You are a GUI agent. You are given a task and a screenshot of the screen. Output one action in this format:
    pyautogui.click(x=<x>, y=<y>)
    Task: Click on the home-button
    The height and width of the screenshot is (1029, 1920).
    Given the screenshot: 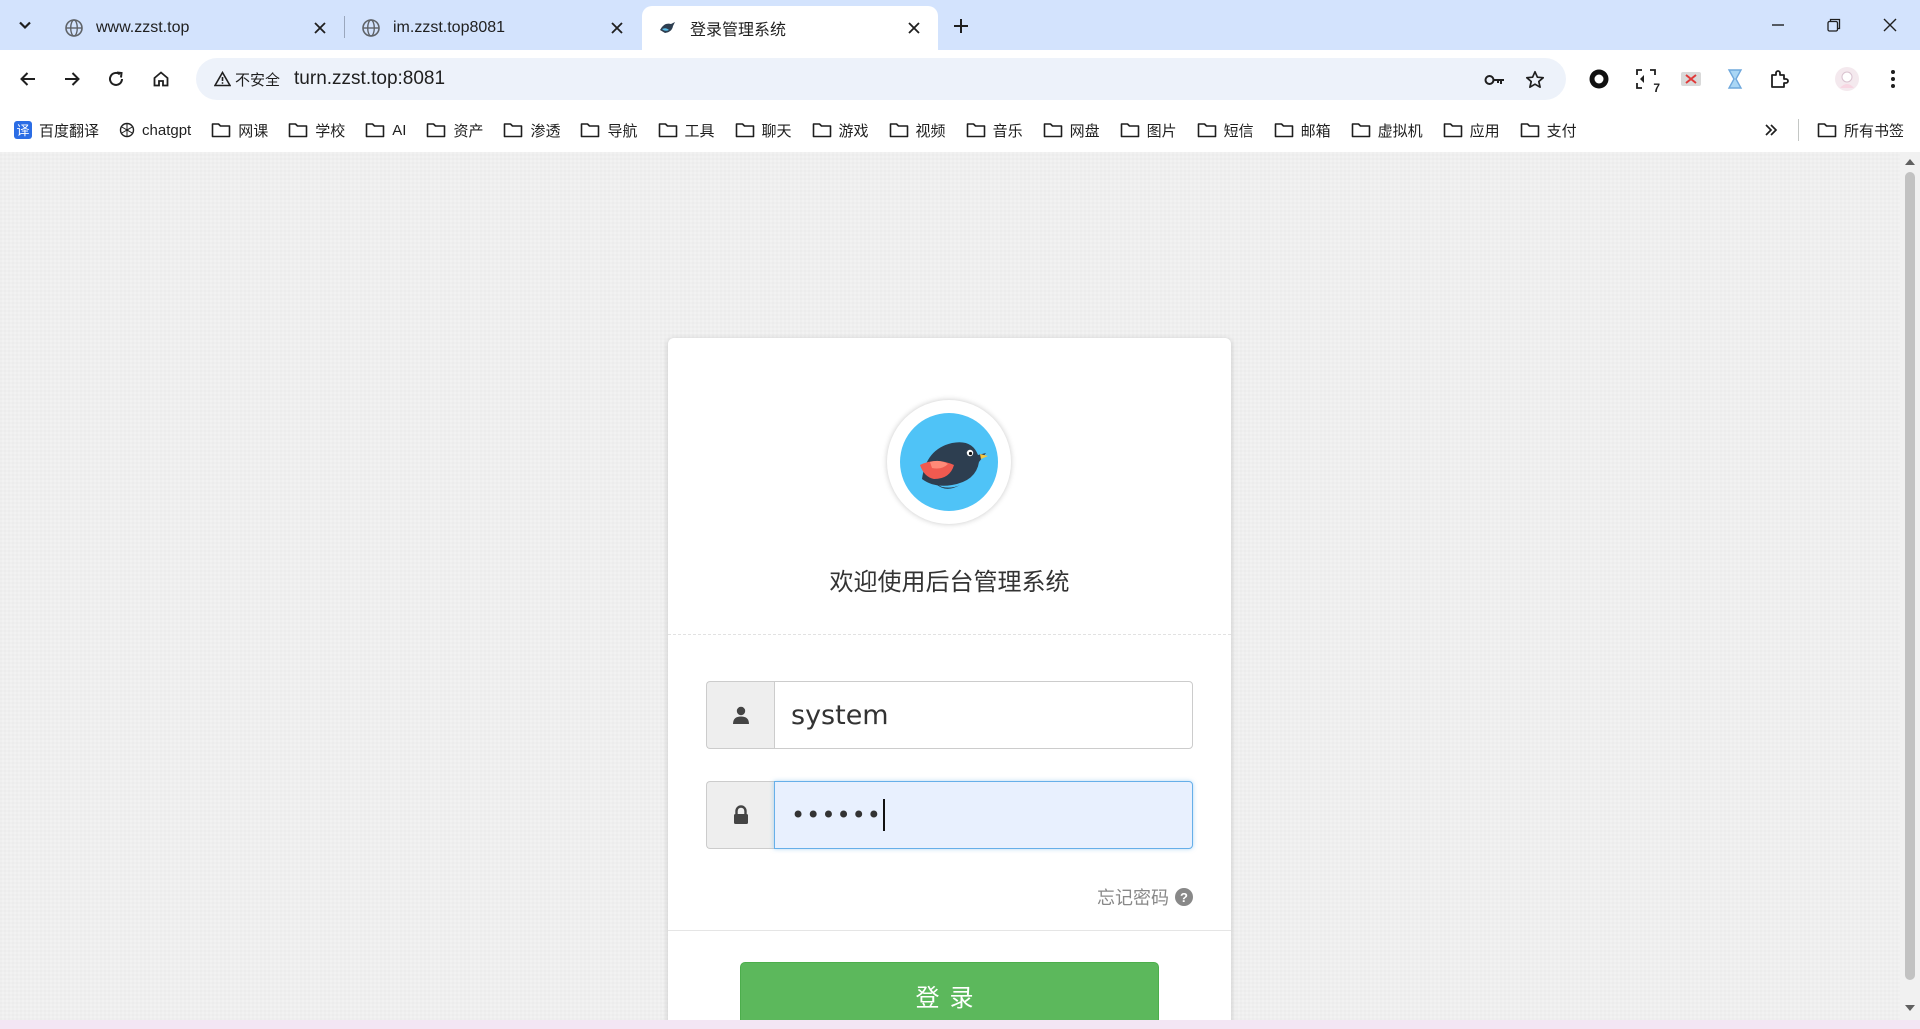 What is the action you would take?
    pyautogui.click(x=161, y=79)
    